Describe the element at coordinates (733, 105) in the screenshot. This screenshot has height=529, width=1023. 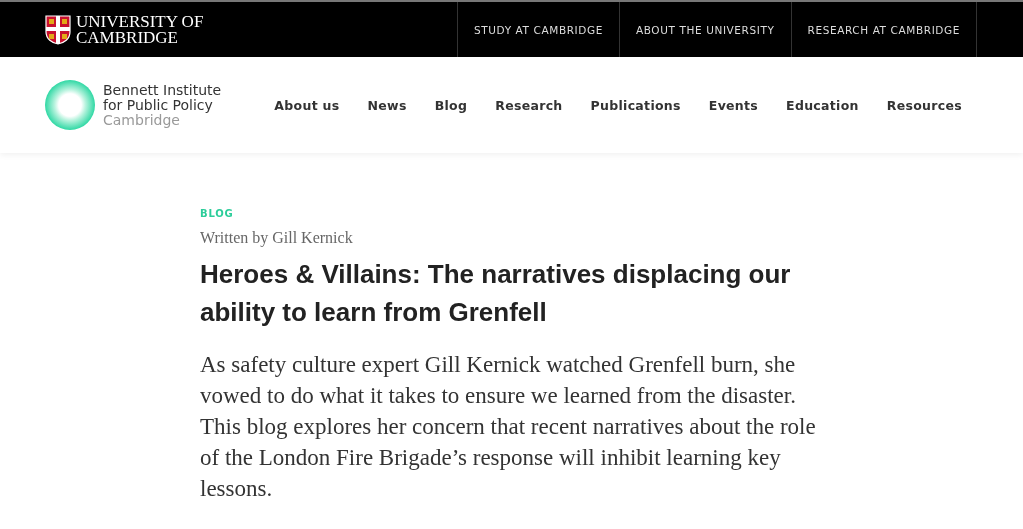
I see `nav-link: Events` at that location.